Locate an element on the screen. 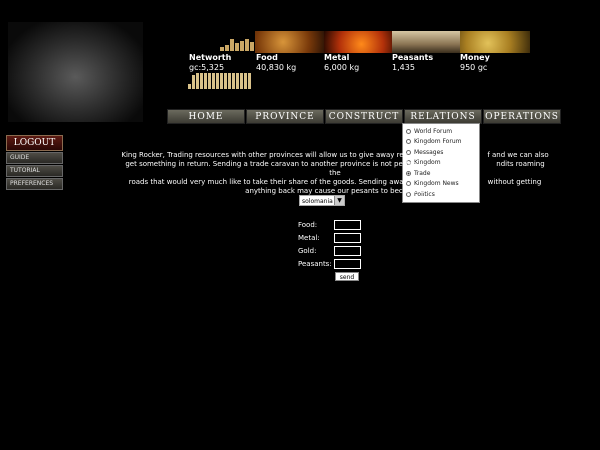  msg-line: without getting is located at coordinates (514, 182).